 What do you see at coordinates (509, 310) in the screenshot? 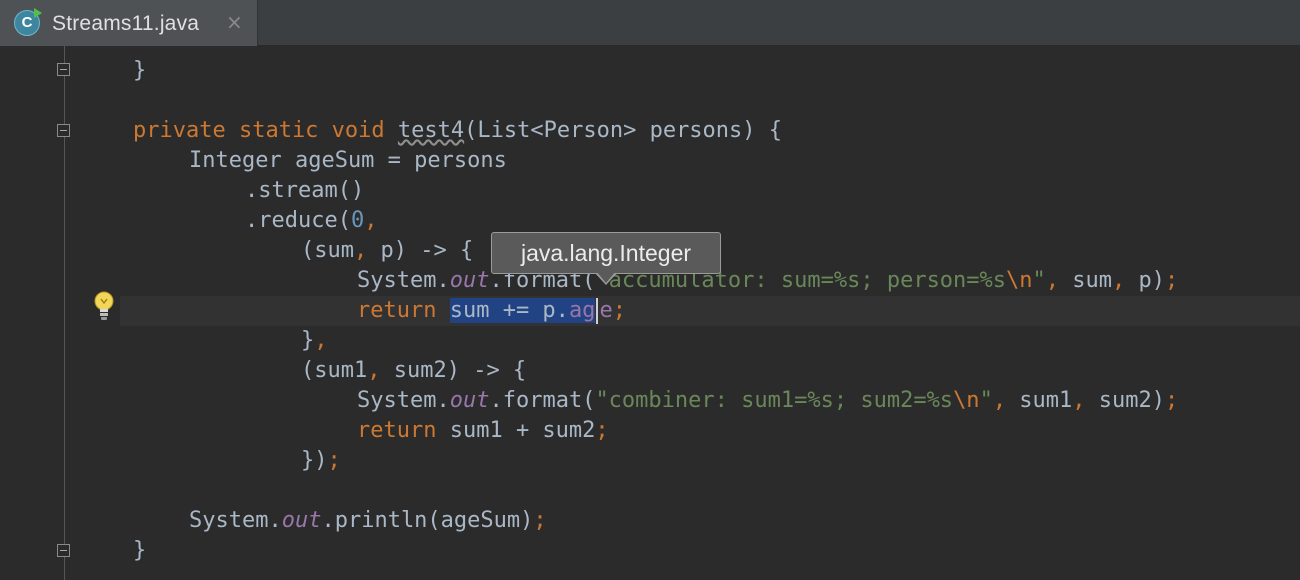
I see `selected-text: sum += p.` at bounding box center [509, 310].